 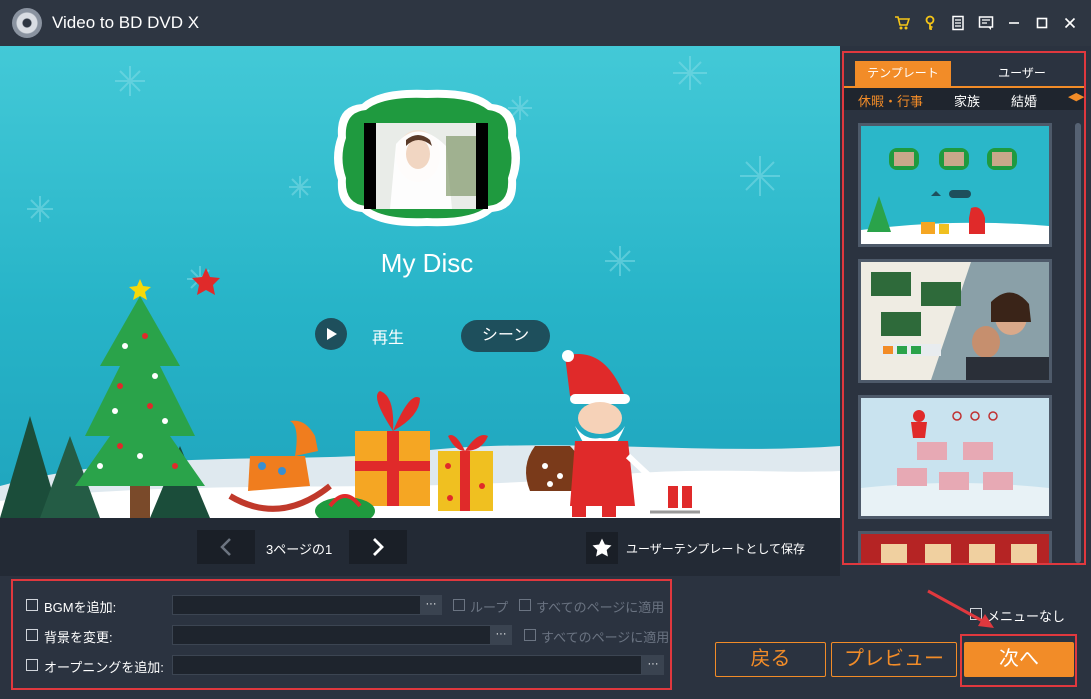 I want to click on bgm-apply-all-checkbox, so click(x=525, y=605).